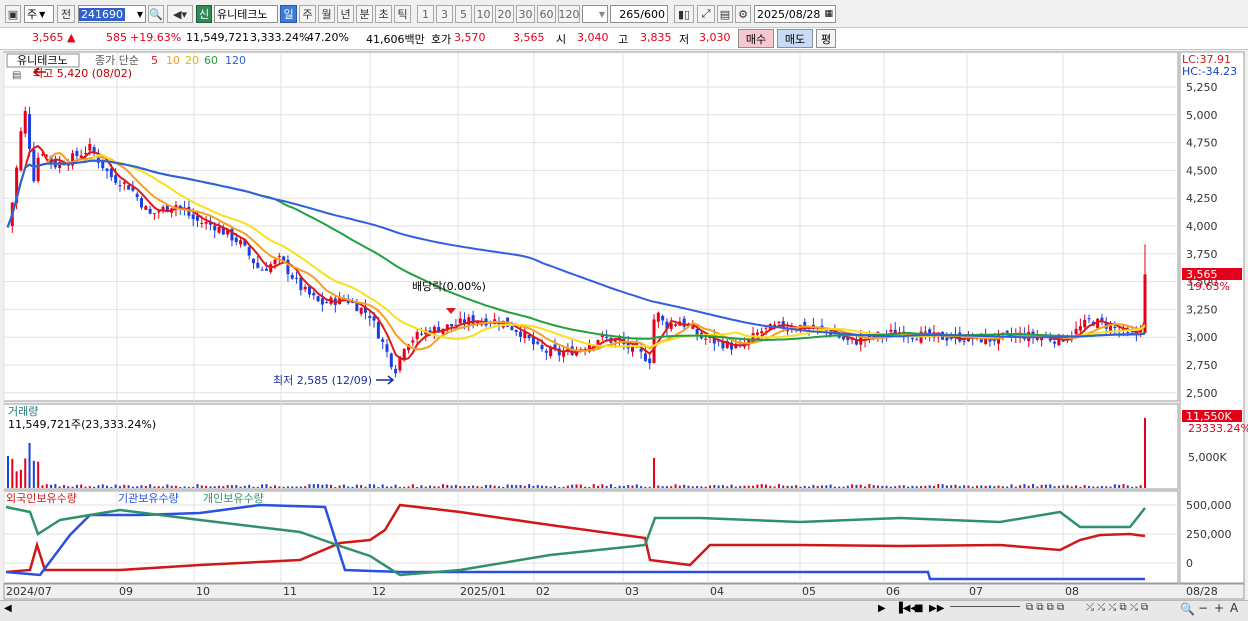  Describe the element at coordinates (322, 380) in the screenshot. I see `low-annotation: 최저 2,585 (12/09)` at that location.